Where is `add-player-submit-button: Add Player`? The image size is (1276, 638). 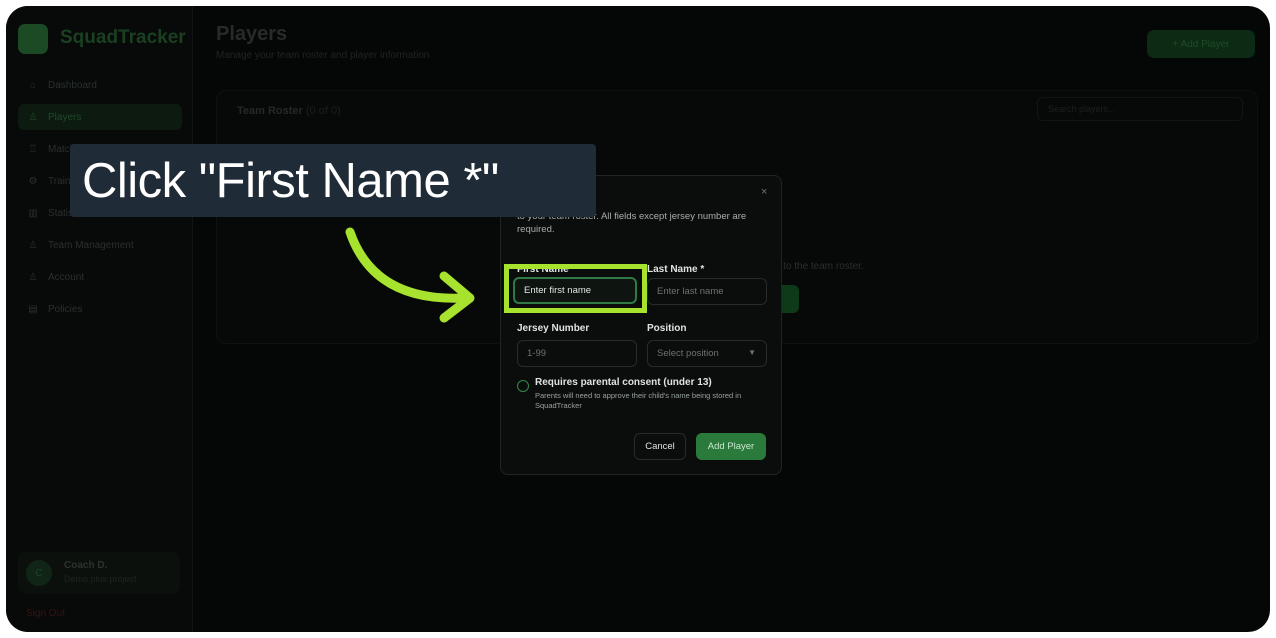 add-player-submit-button: Add Player is located at coordinates (731, 446).